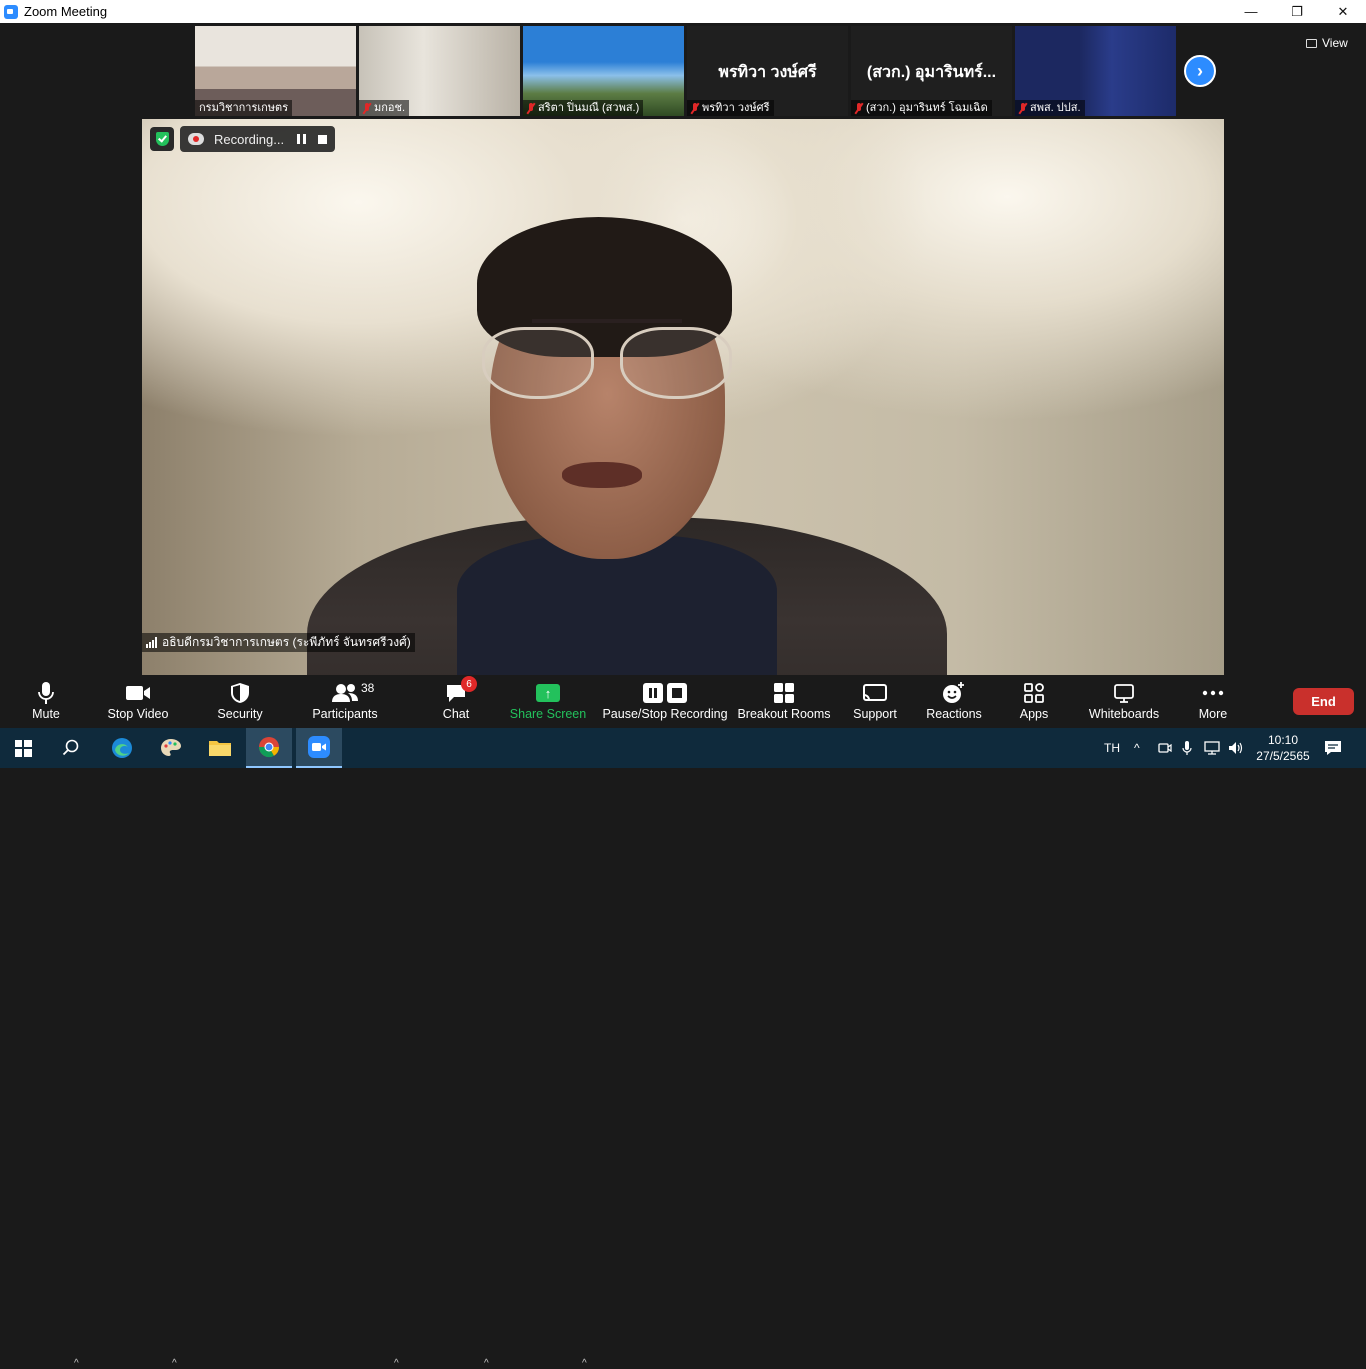  I want to click on participant-name-tag: สริตา ปิ่นมณี (สวพส.), so click(583, 108).